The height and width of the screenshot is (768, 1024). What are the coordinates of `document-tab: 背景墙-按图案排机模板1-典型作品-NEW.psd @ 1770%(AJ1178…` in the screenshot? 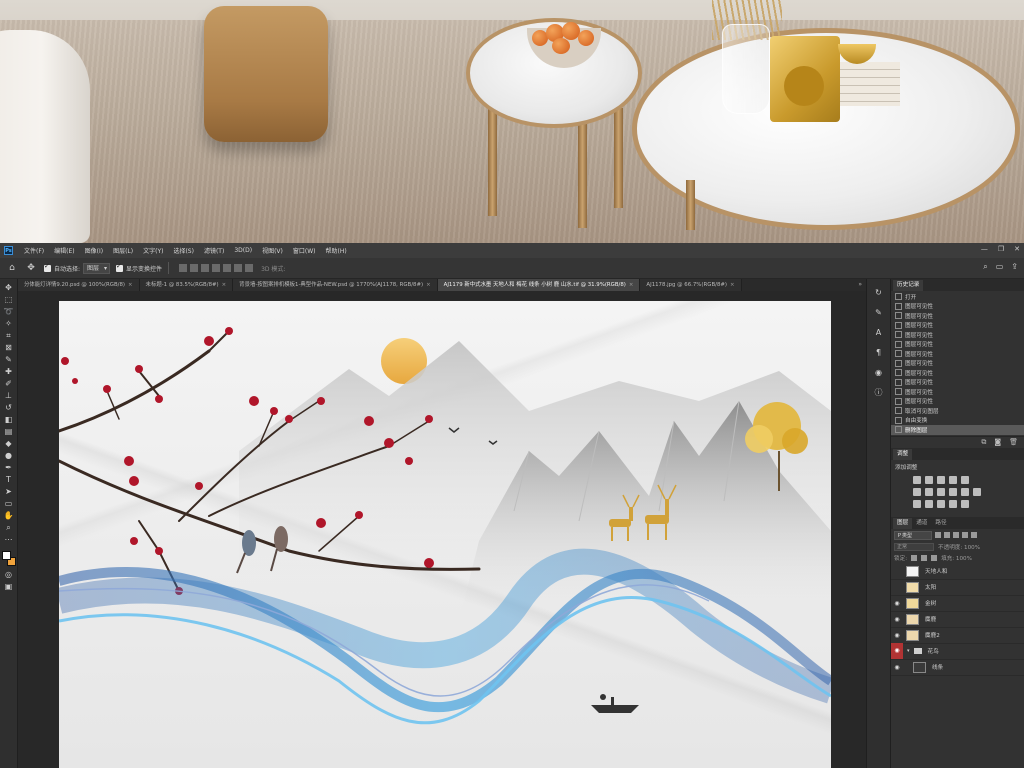 It's located at (335, 285).